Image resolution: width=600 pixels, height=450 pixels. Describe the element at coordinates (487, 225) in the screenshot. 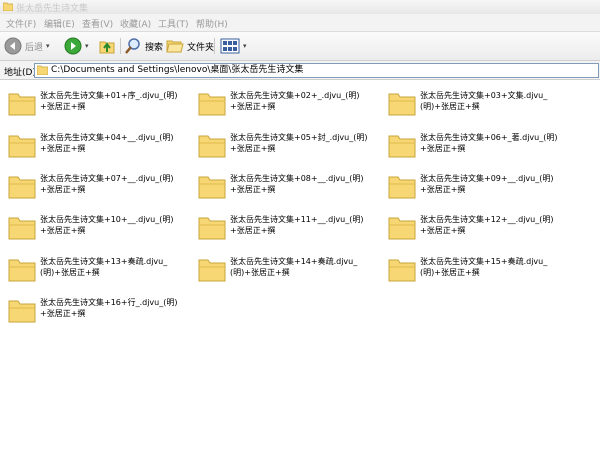

I see `folder-name: 张太岳先生诗文集+12+__.djvu_(明)+张居正+撰` at that location.